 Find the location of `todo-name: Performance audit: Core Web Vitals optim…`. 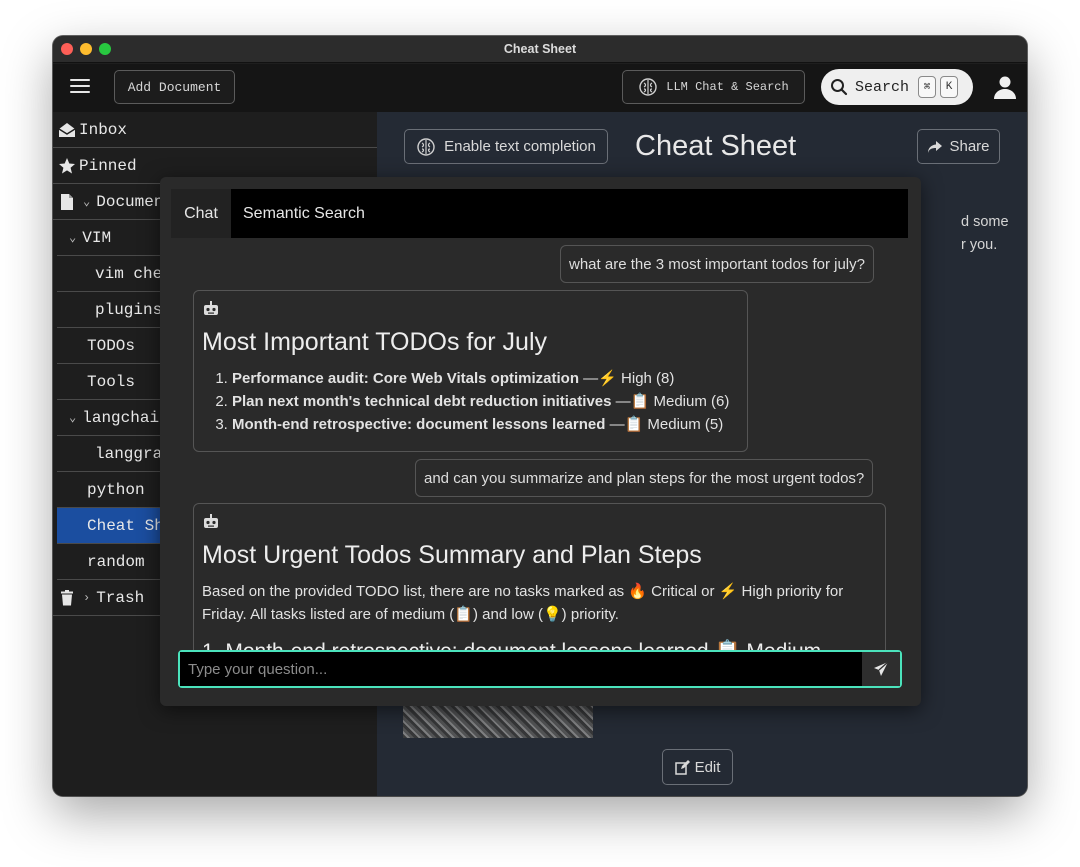

todo-name: Performance audit: Core Web Vitals optim… is located at coordinates (406, 378).